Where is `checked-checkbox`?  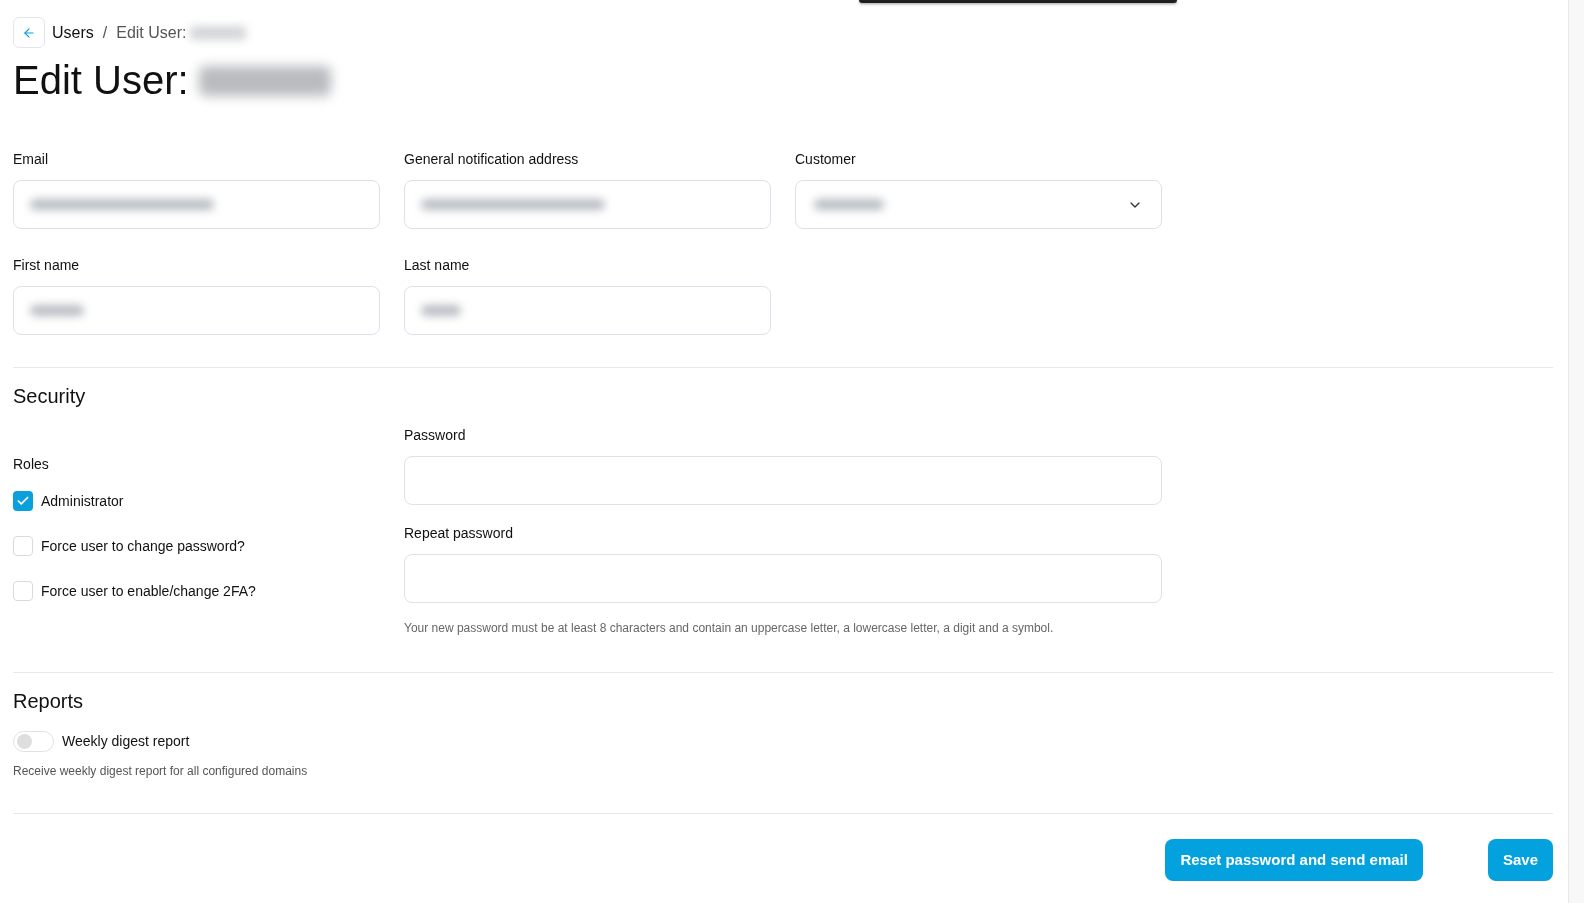 checked-checkbox is located at coordinates (23, 501).